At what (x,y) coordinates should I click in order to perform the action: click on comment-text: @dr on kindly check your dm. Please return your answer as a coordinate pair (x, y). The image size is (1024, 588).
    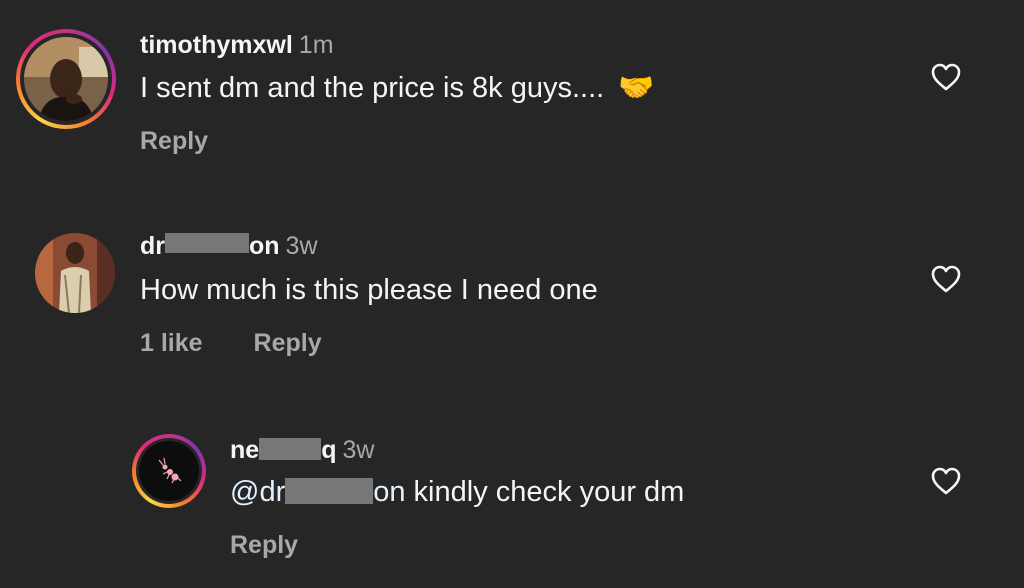
    Looking at the image, I should click on (457, 492).